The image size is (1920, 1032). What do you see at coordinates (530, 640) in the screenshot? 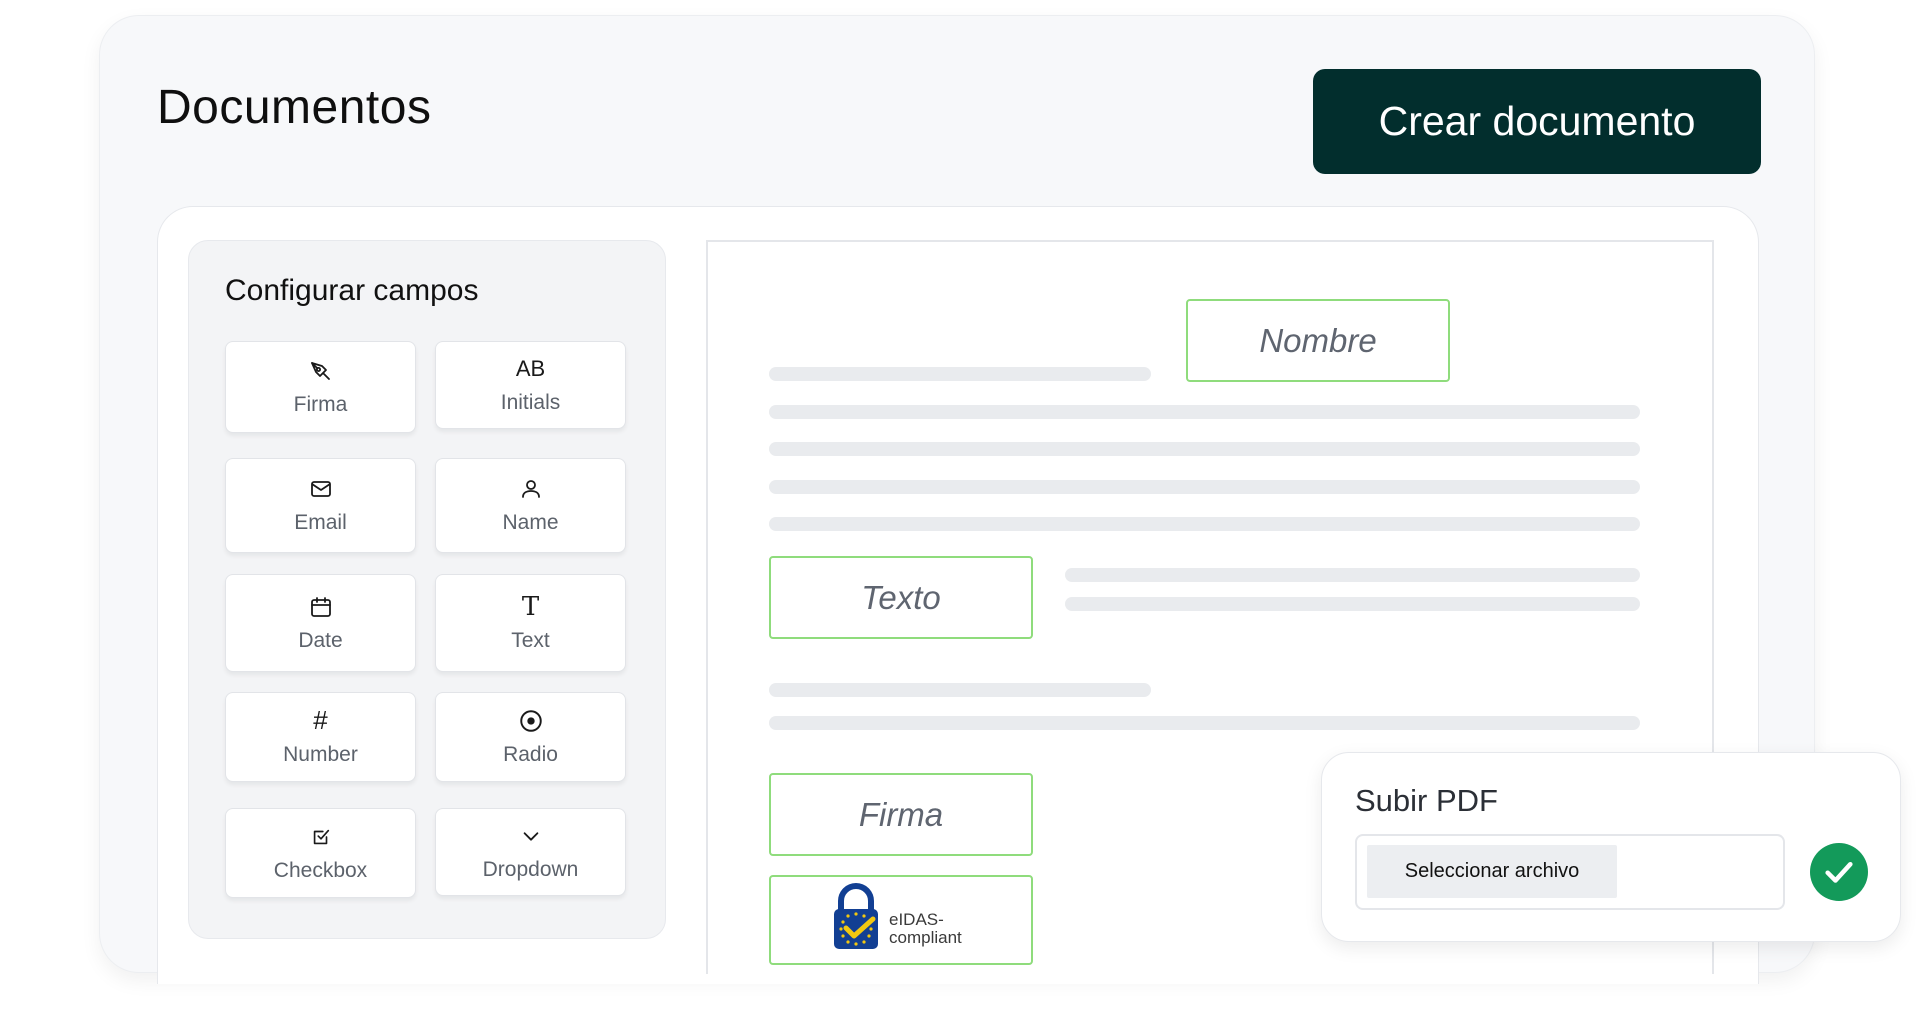
I see `field-label: Text` at bounding box center [530, 640].